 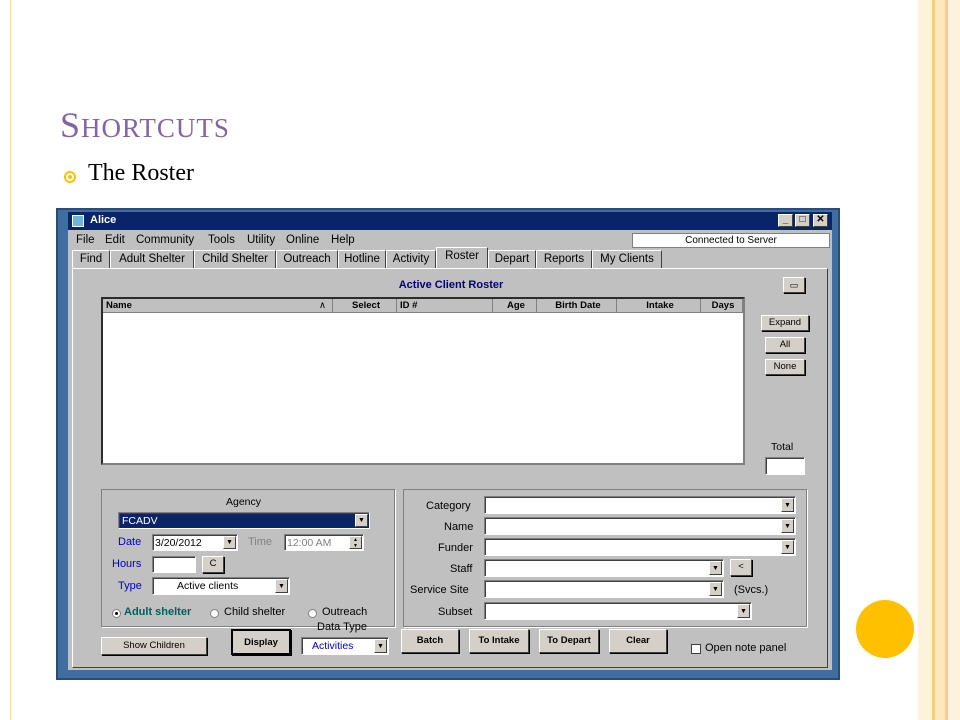 What do you see at coordinates (411, 259) in the screenshot?
I see `tab-activity: Activity` at bounding box center [411, 259].